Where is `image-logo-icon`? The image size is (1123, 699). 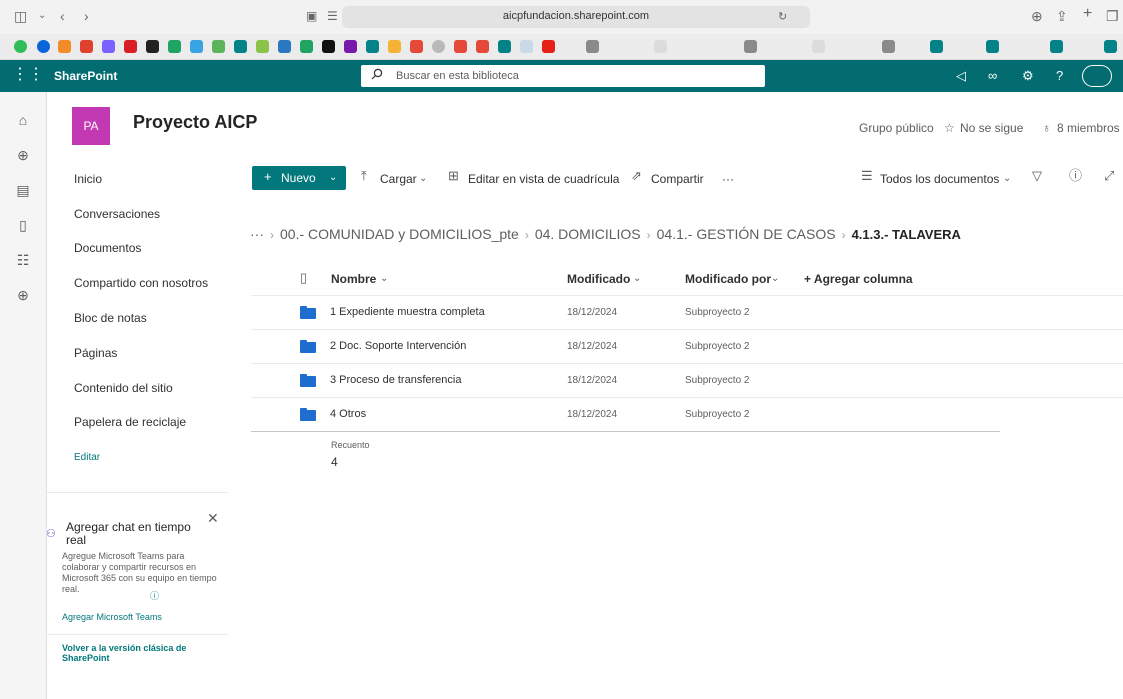
image-logo-icon is located at coordinates (526, 46).